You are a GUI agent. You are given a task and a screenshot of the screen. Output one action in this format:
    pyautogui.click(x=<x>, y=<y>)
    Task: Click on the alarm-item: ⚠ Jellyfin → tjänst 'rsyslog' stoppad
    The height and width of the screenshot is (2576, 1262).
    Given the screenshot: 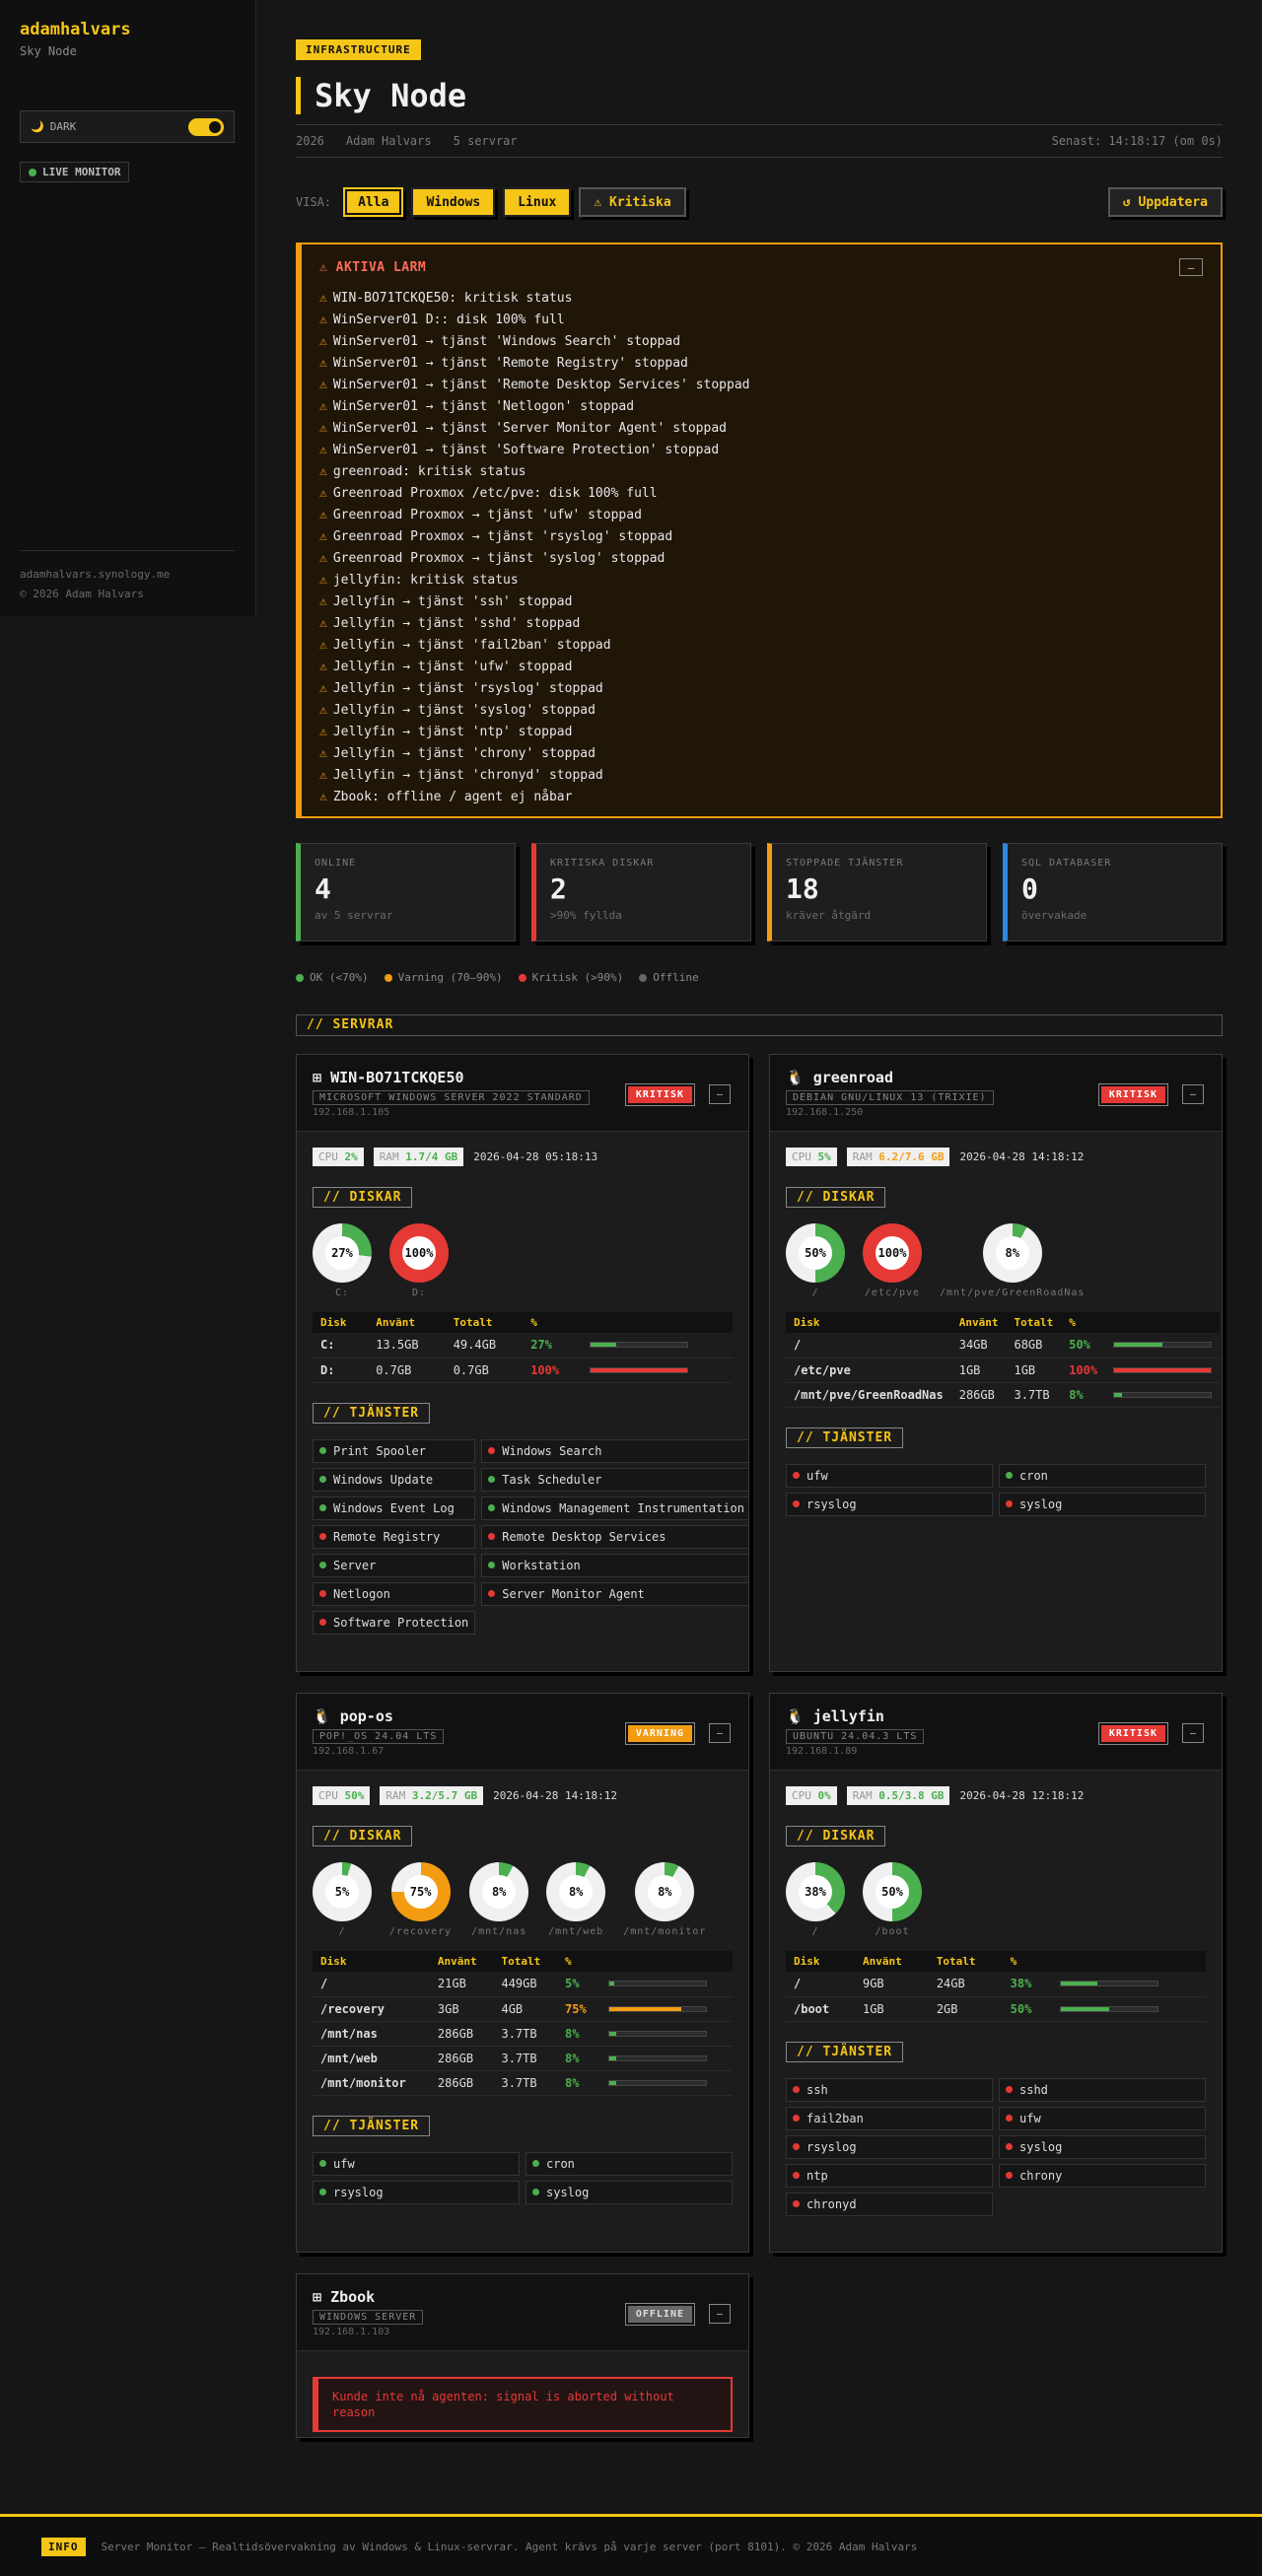 What is the action you would take?
    pyautogui.click(x=534, y=689)
    